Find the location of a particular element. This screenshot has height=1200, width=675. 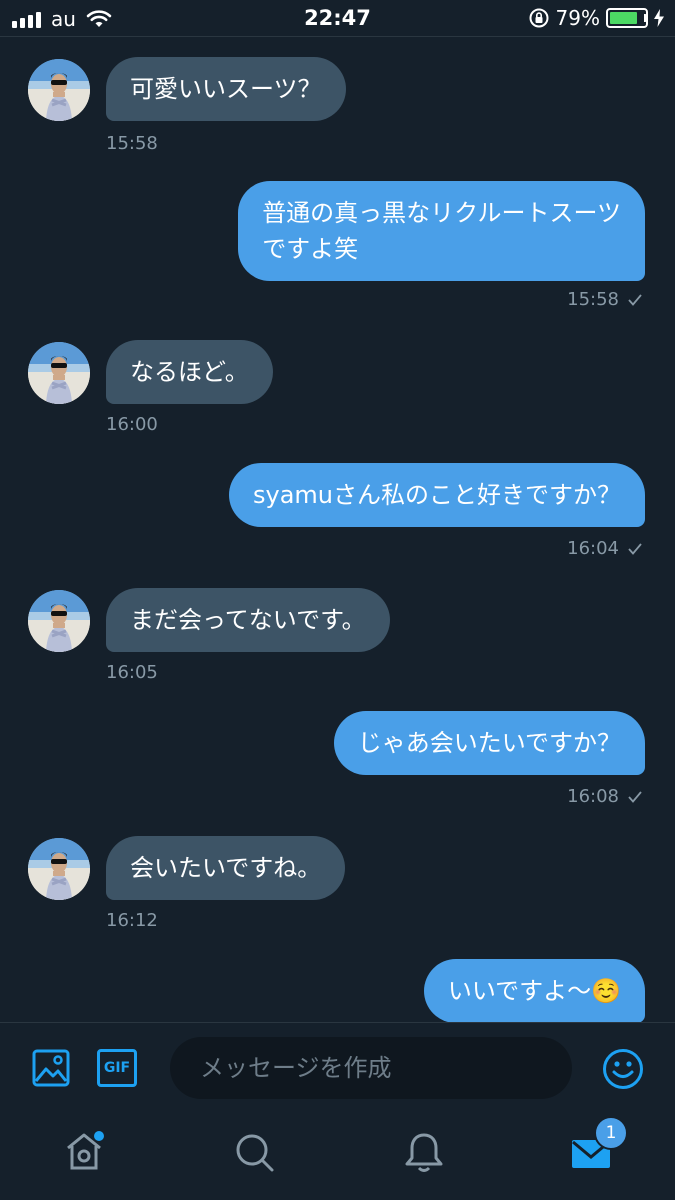

message-text: 会いたいですね。 is located at coordinates (226, 868).